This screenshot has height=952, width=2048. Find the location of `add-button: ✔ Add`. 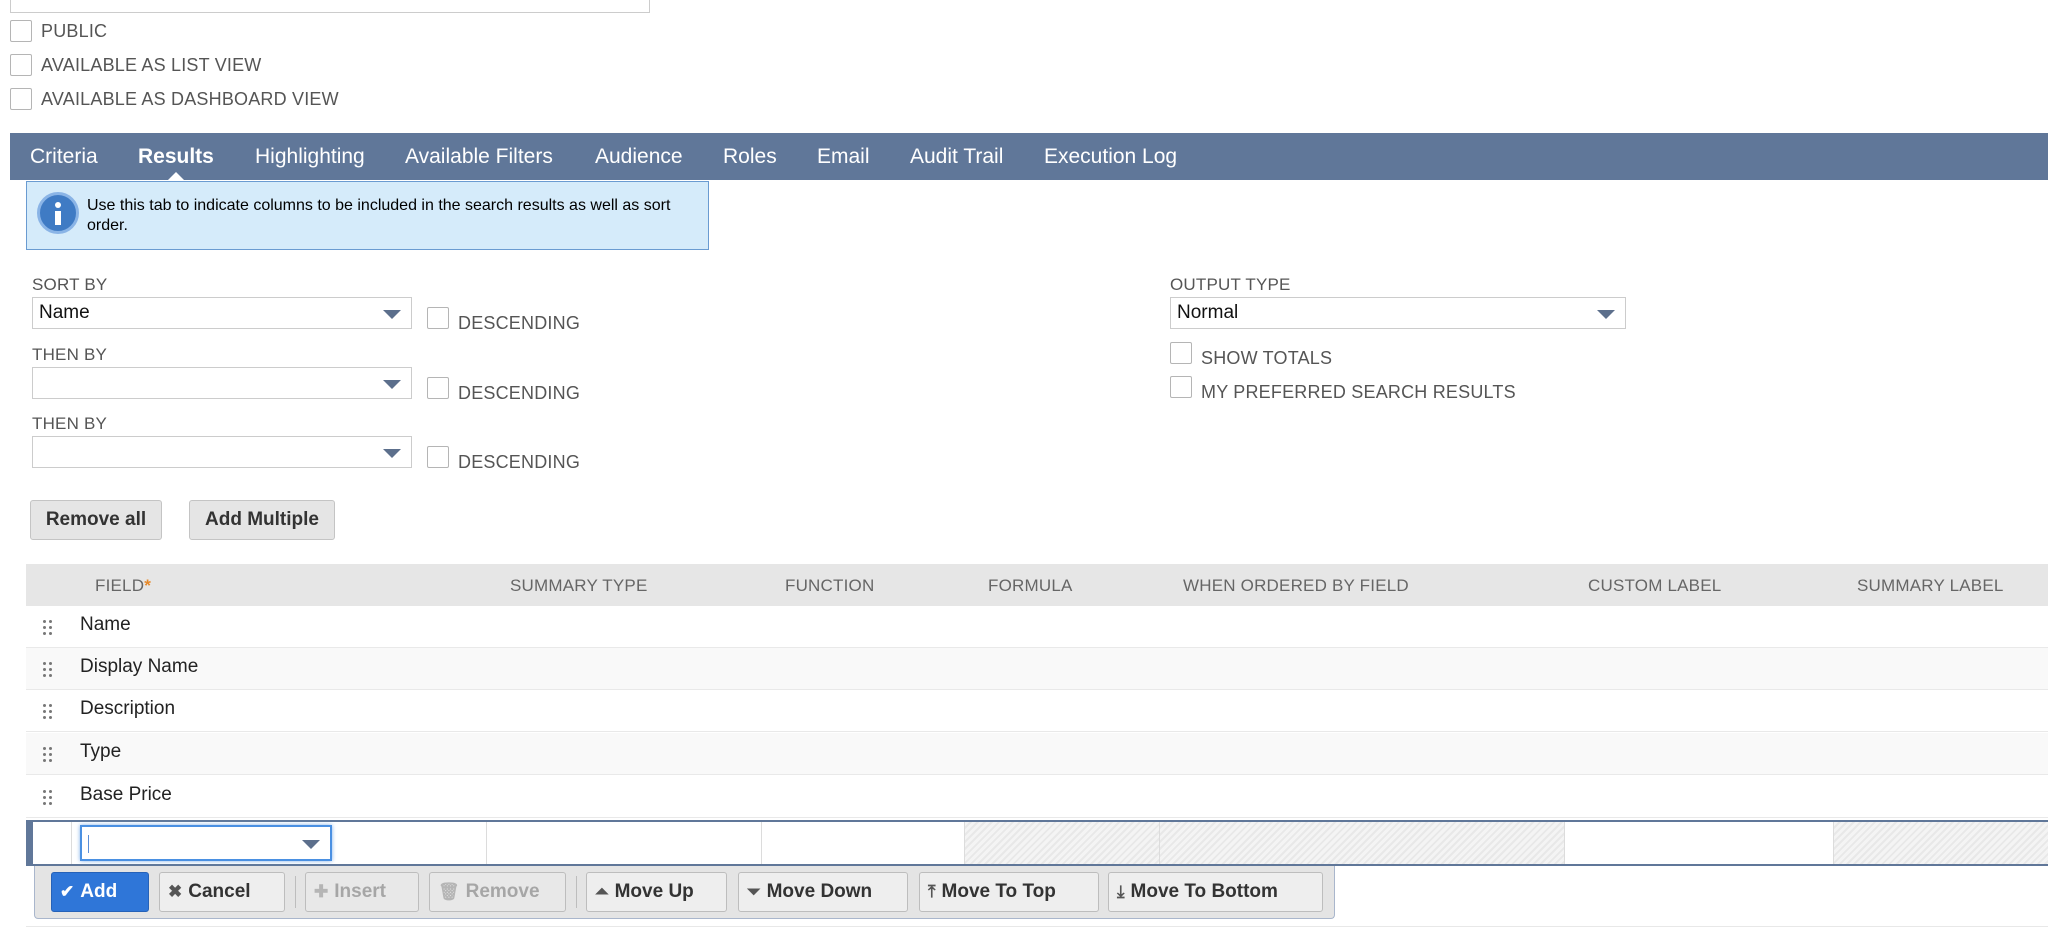

add-button: ✔ Add is located at coordinates (100, 892).